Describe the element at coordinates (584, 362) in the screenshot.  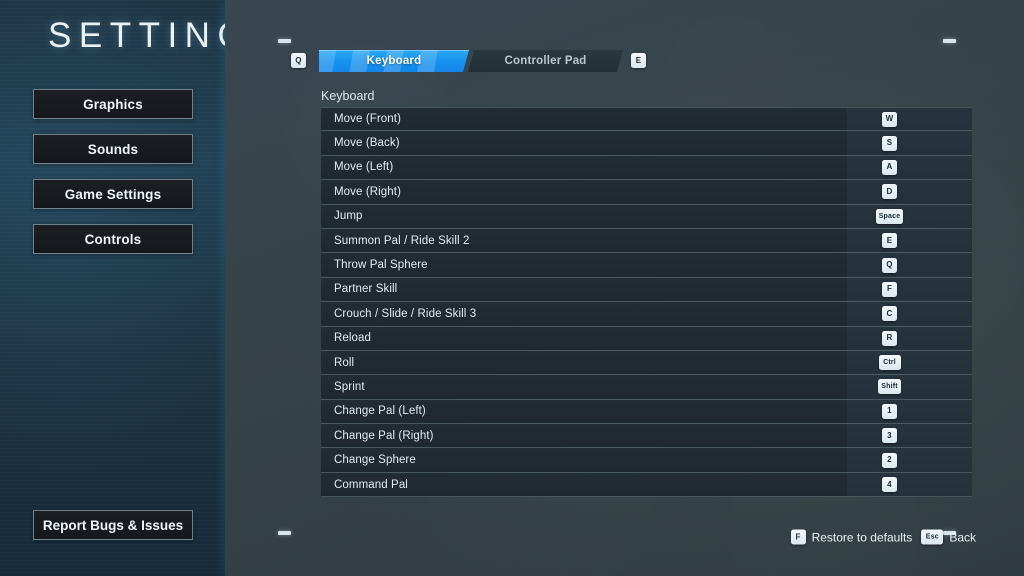
I see `keybinding-action-cell: Roll` at that location.